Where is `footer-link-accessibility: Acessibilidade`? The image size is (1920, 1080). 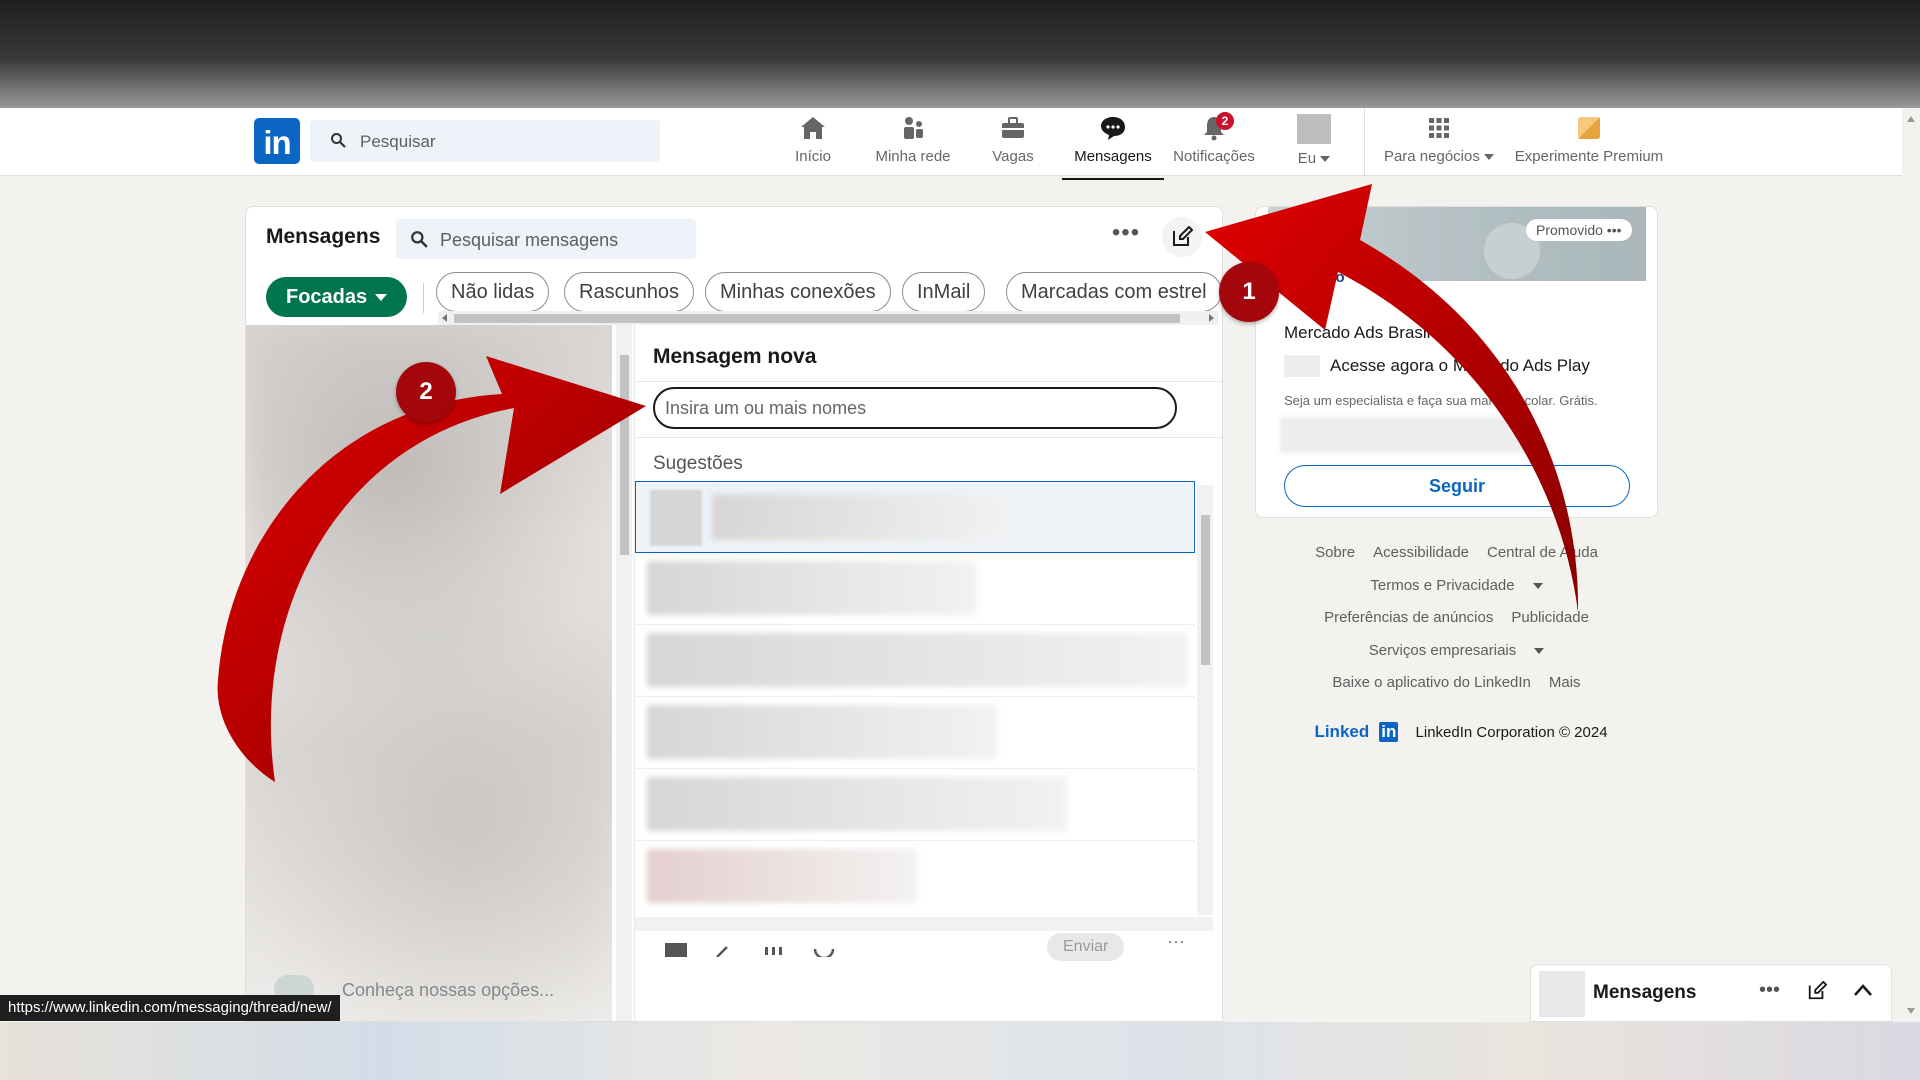
footer-link-accessibility: Acessibilidade is located at coordinates (1421, 552).